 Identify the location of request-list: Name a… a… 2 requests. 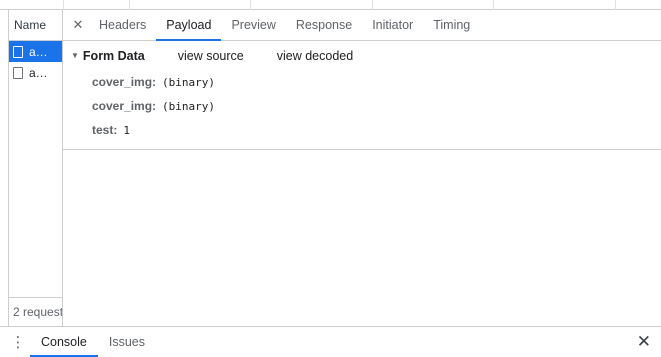
(35, 168).